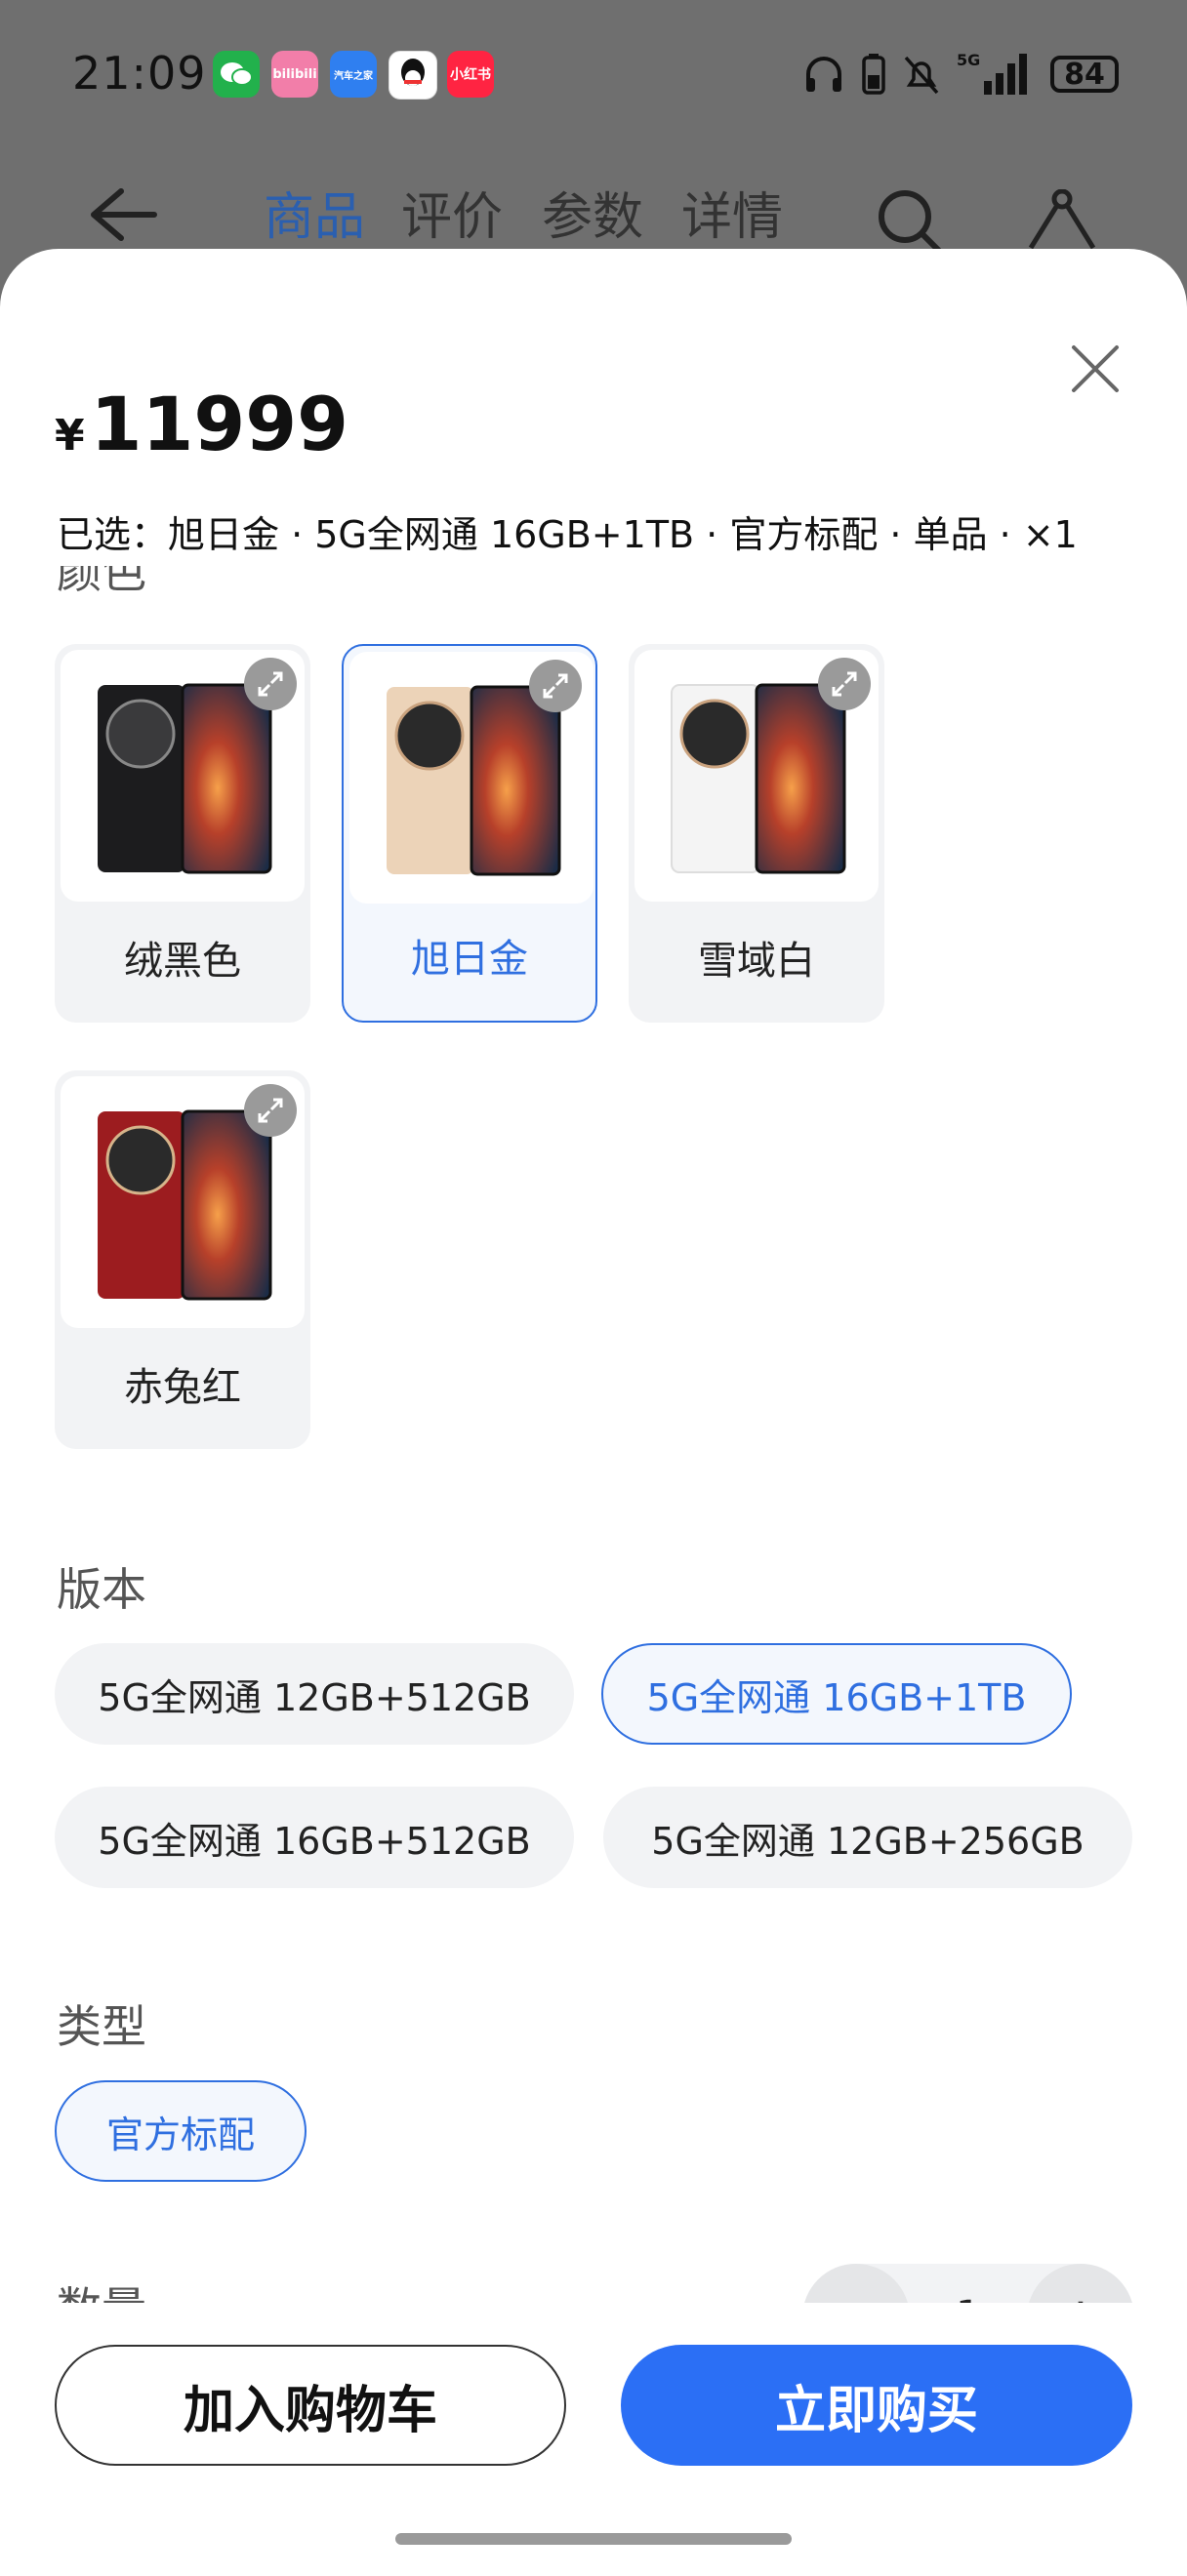 The width and height of the screenshot is (1187, 2576). What do you see at coordinates (867, 1837) in the screenshot?
I see `version-option-12-256: 5G全网通 12GB+256GB` at bounding box center [867, 1837].